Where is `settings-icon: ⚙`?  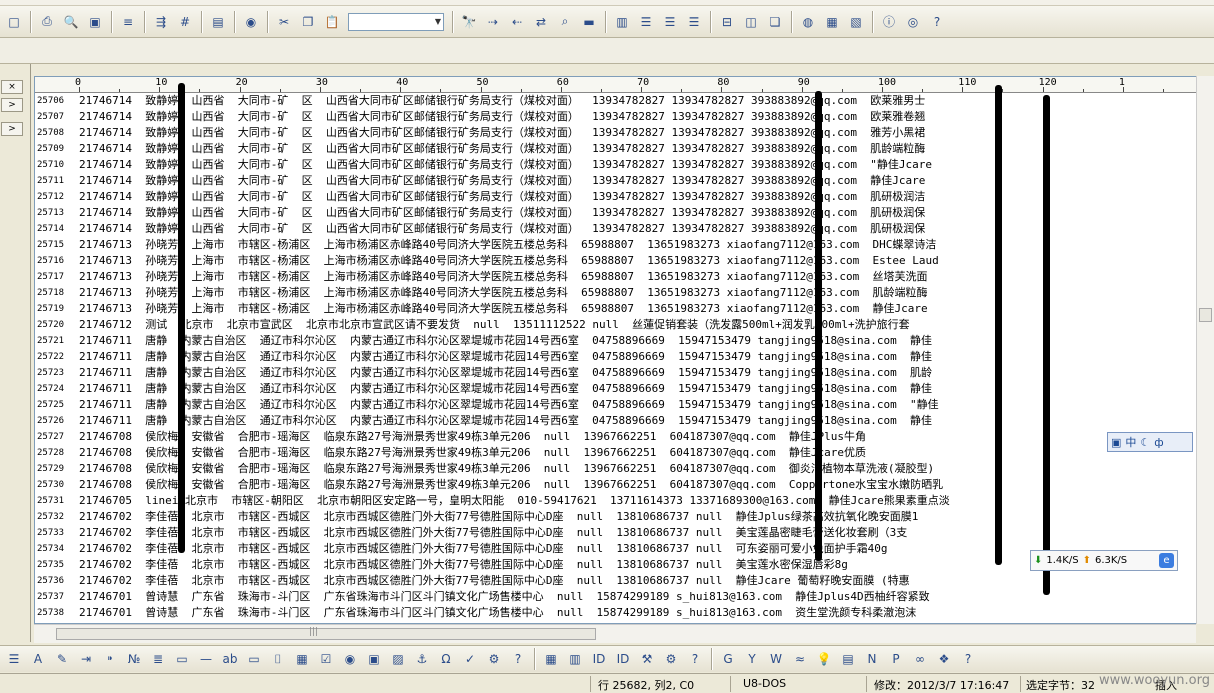 settings-icon: ⚙ is located at coordinates (671, 659).